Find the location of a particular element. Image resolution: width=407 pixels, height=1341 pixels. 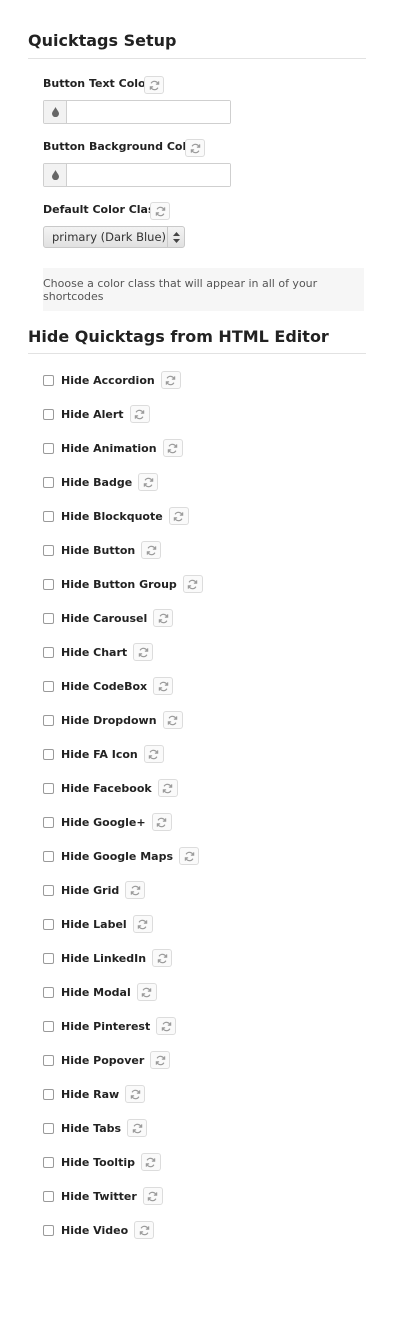

hide-option-label: Hide Chart is located at coordinates (94, 652).